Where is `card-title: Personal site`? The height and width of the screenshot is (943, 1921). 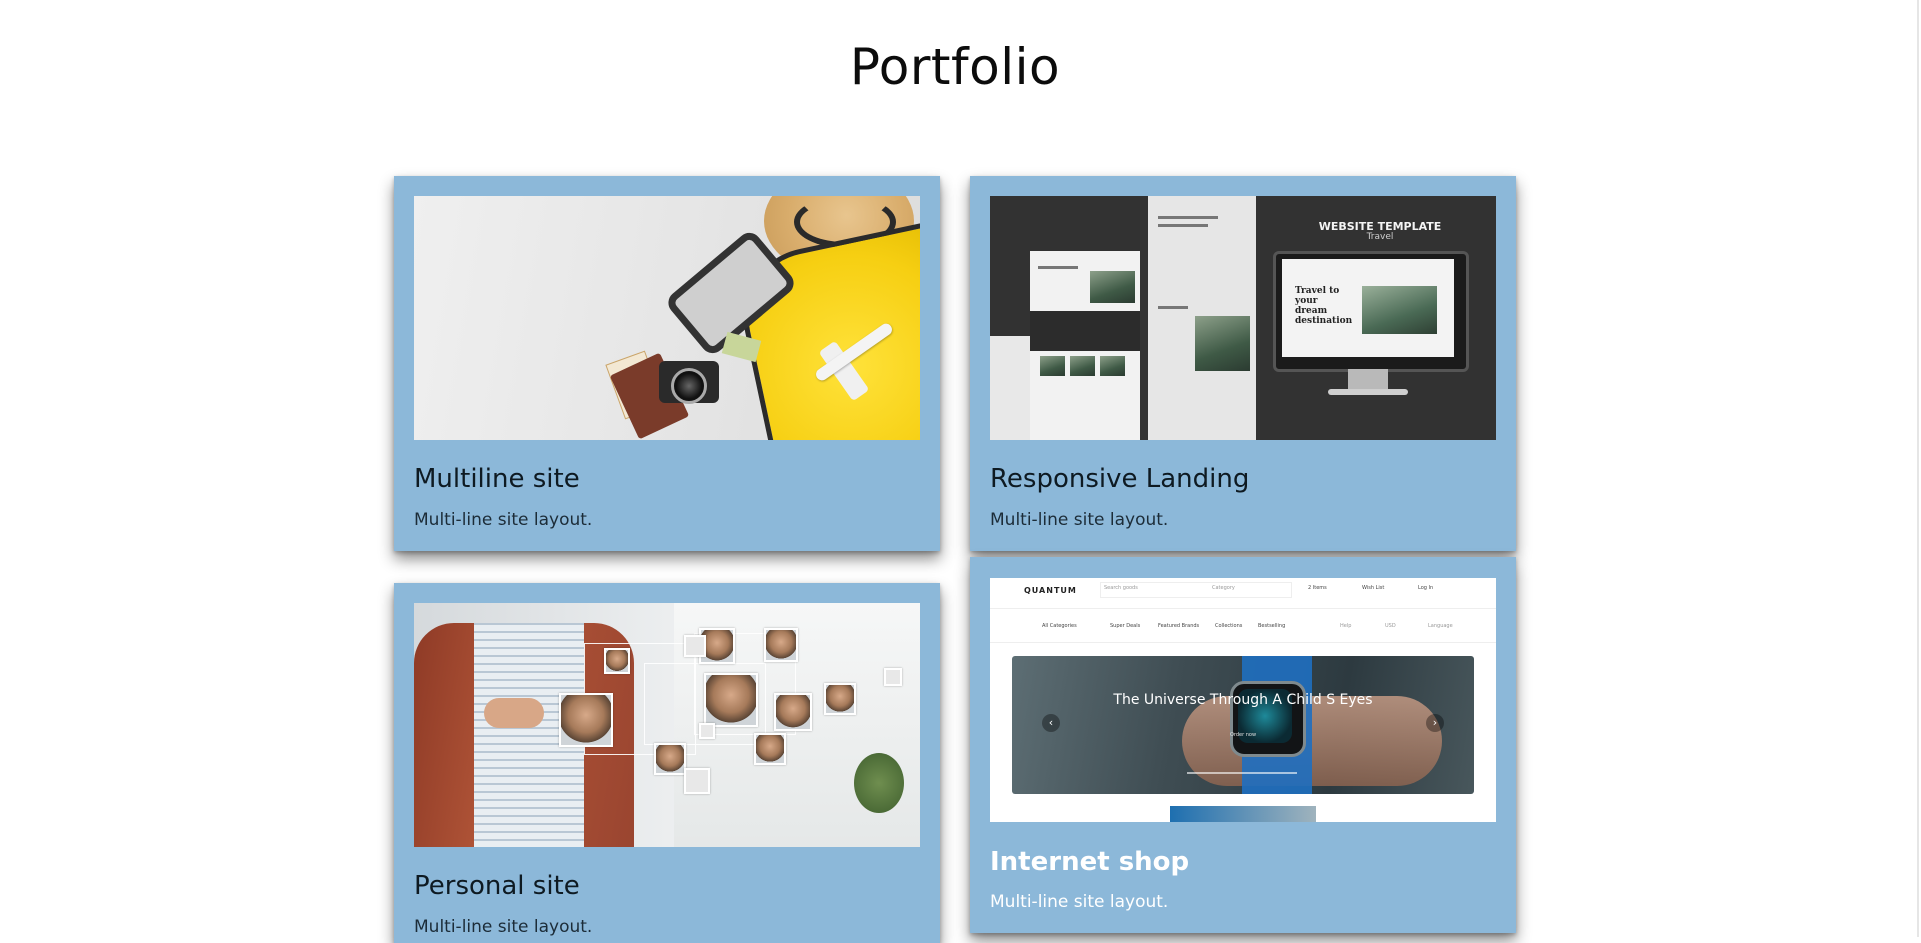
card-title: Personal site is located at coordinates (497, 886).